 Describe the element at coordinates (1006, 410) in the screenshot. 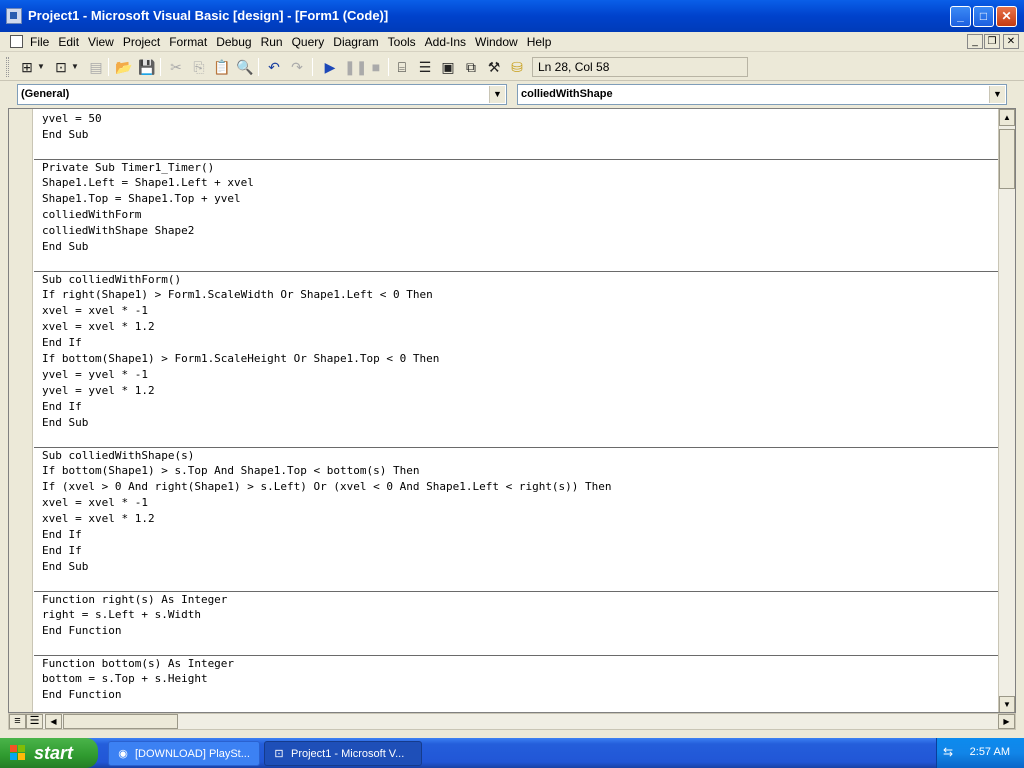

I see `vertical-scrollbar: ▲ ▼` at that location.